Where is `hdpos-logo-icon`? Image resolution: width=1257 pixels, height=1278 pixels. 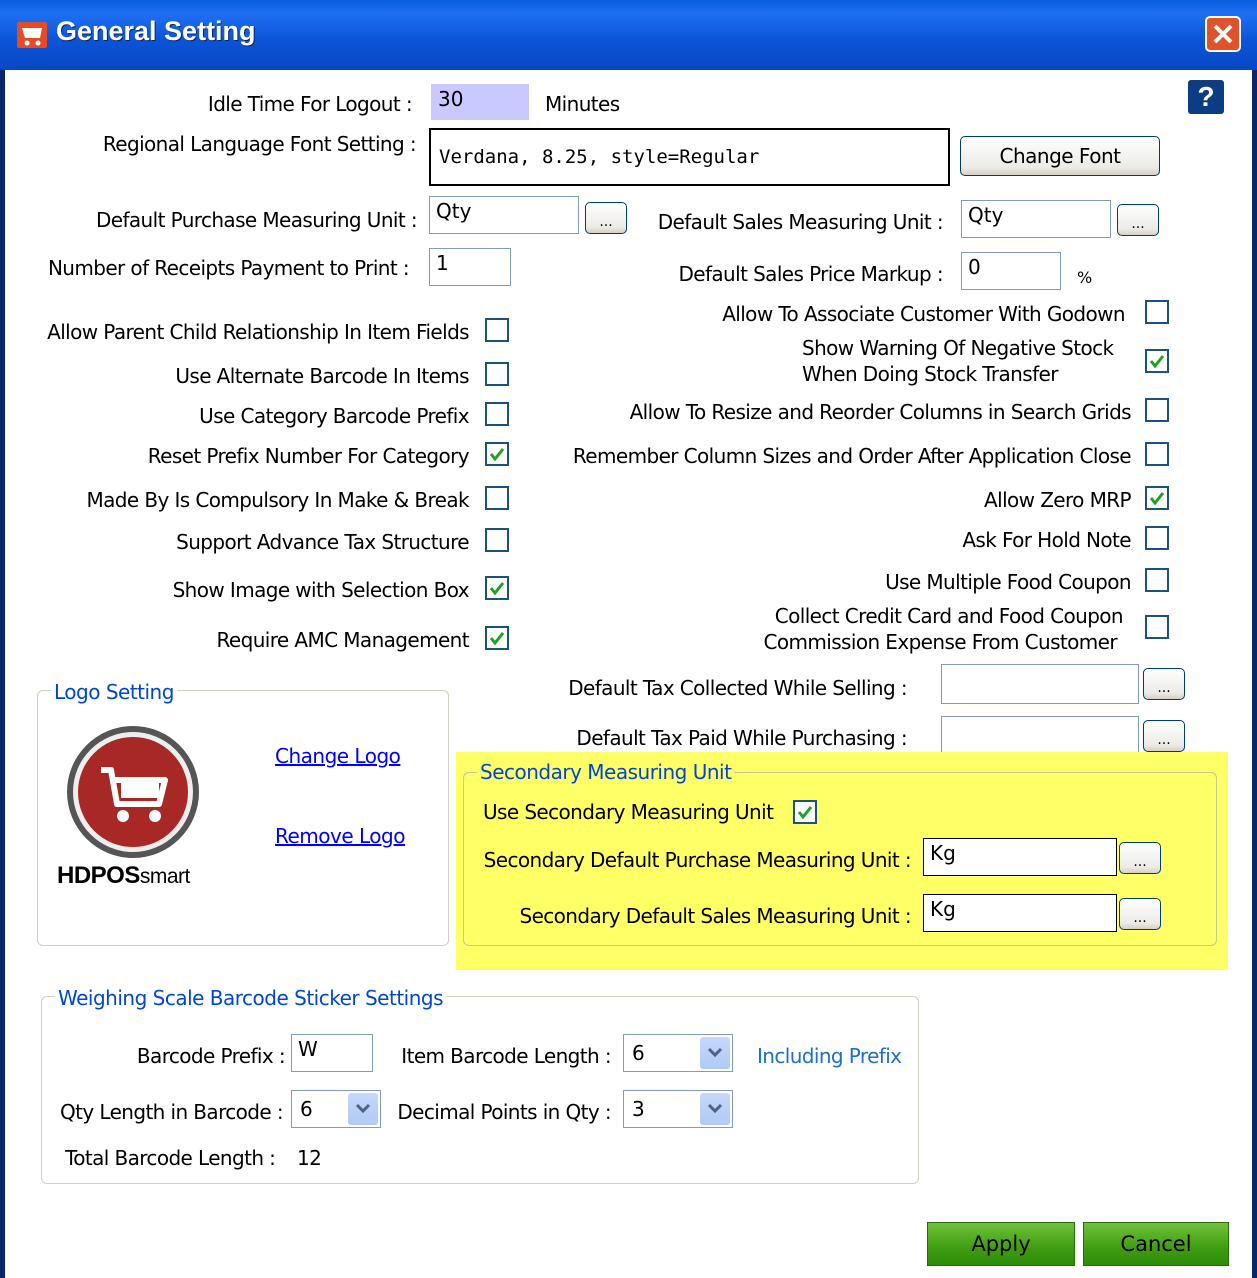 hdpos-logo-icon is located at coordinates (133, 792).